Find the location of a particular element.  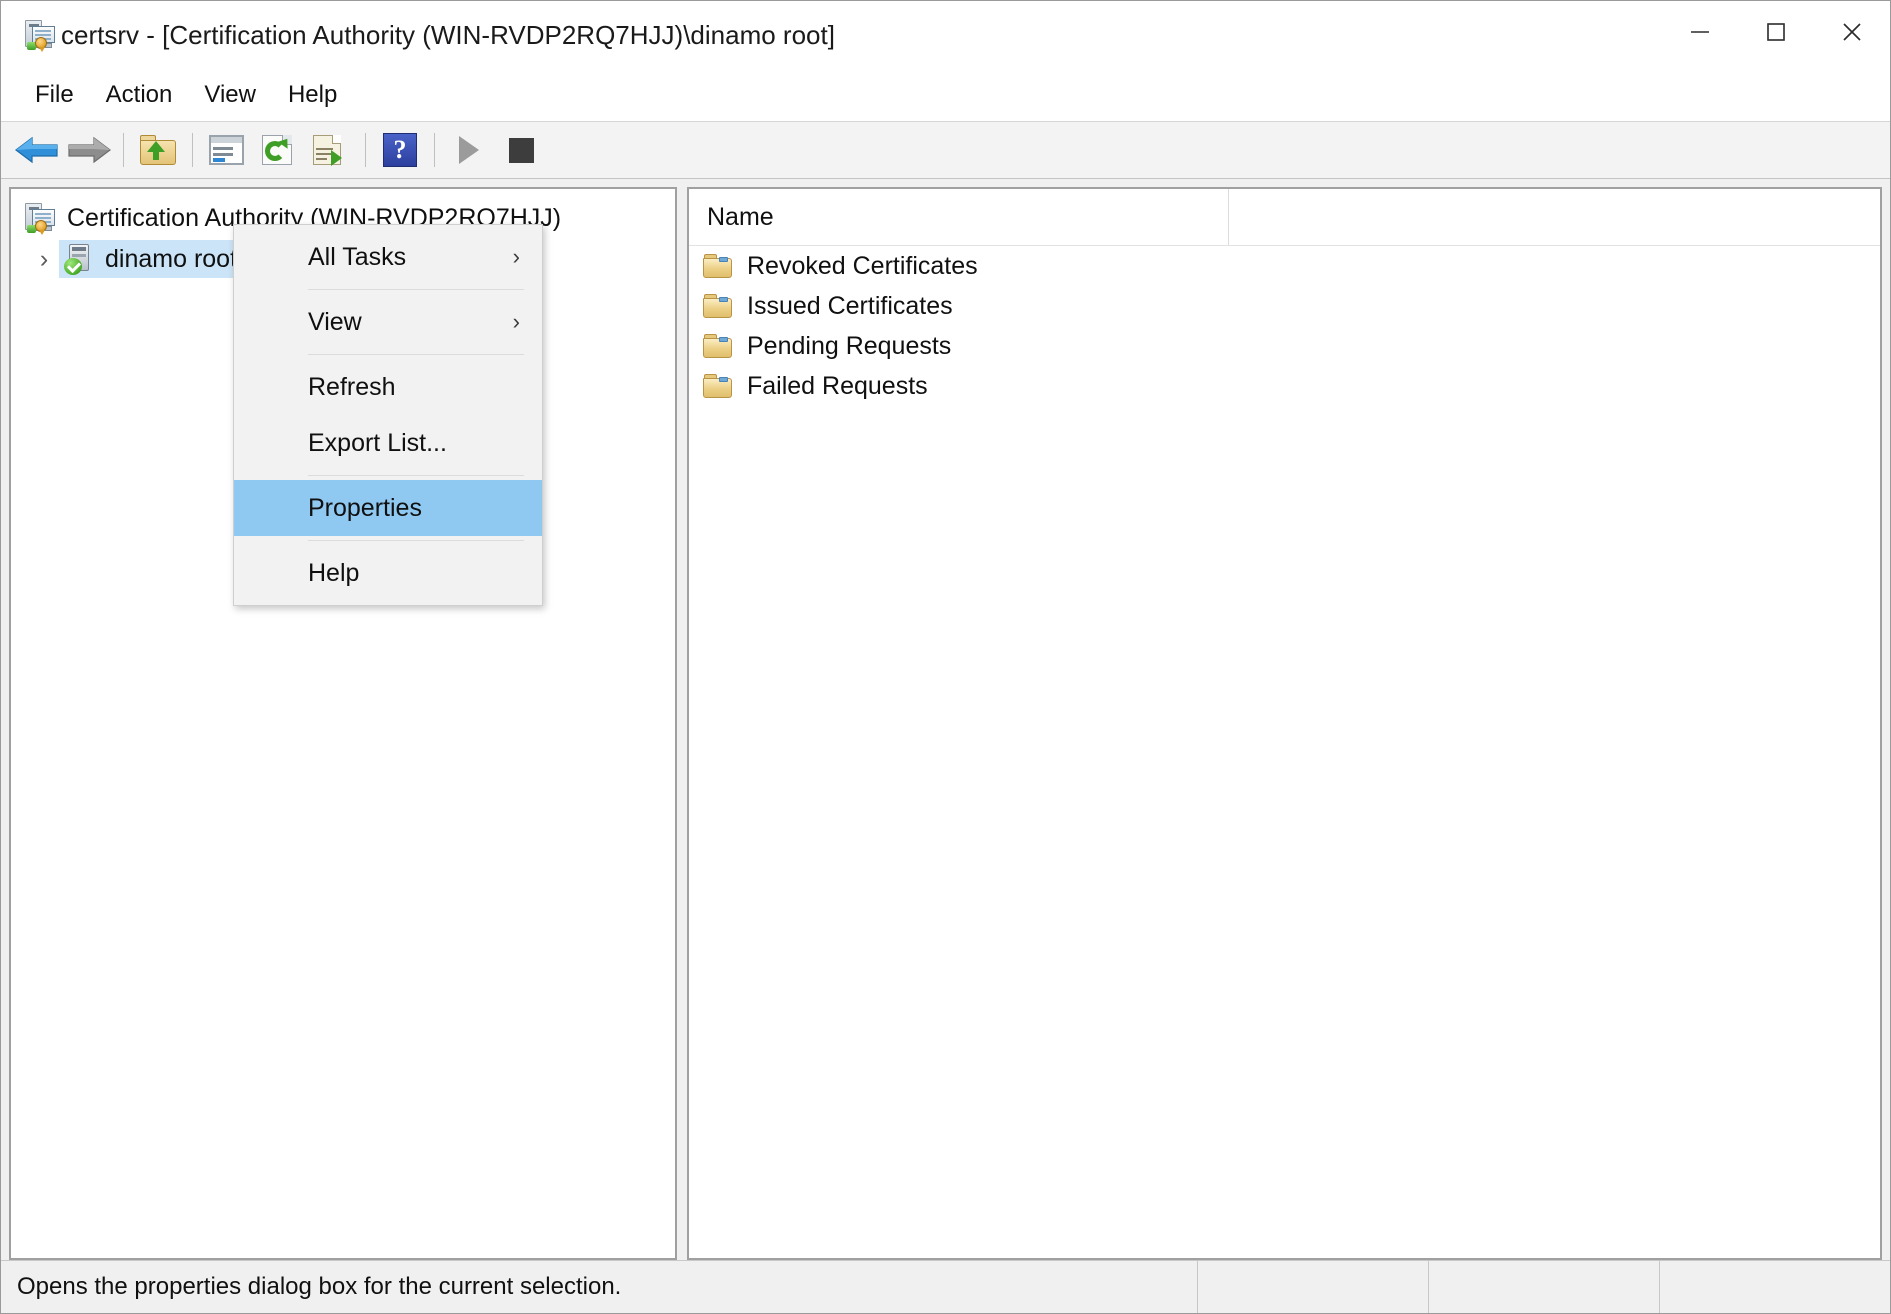

list-item: Pending Requests is located at coordinates (1284, 346).